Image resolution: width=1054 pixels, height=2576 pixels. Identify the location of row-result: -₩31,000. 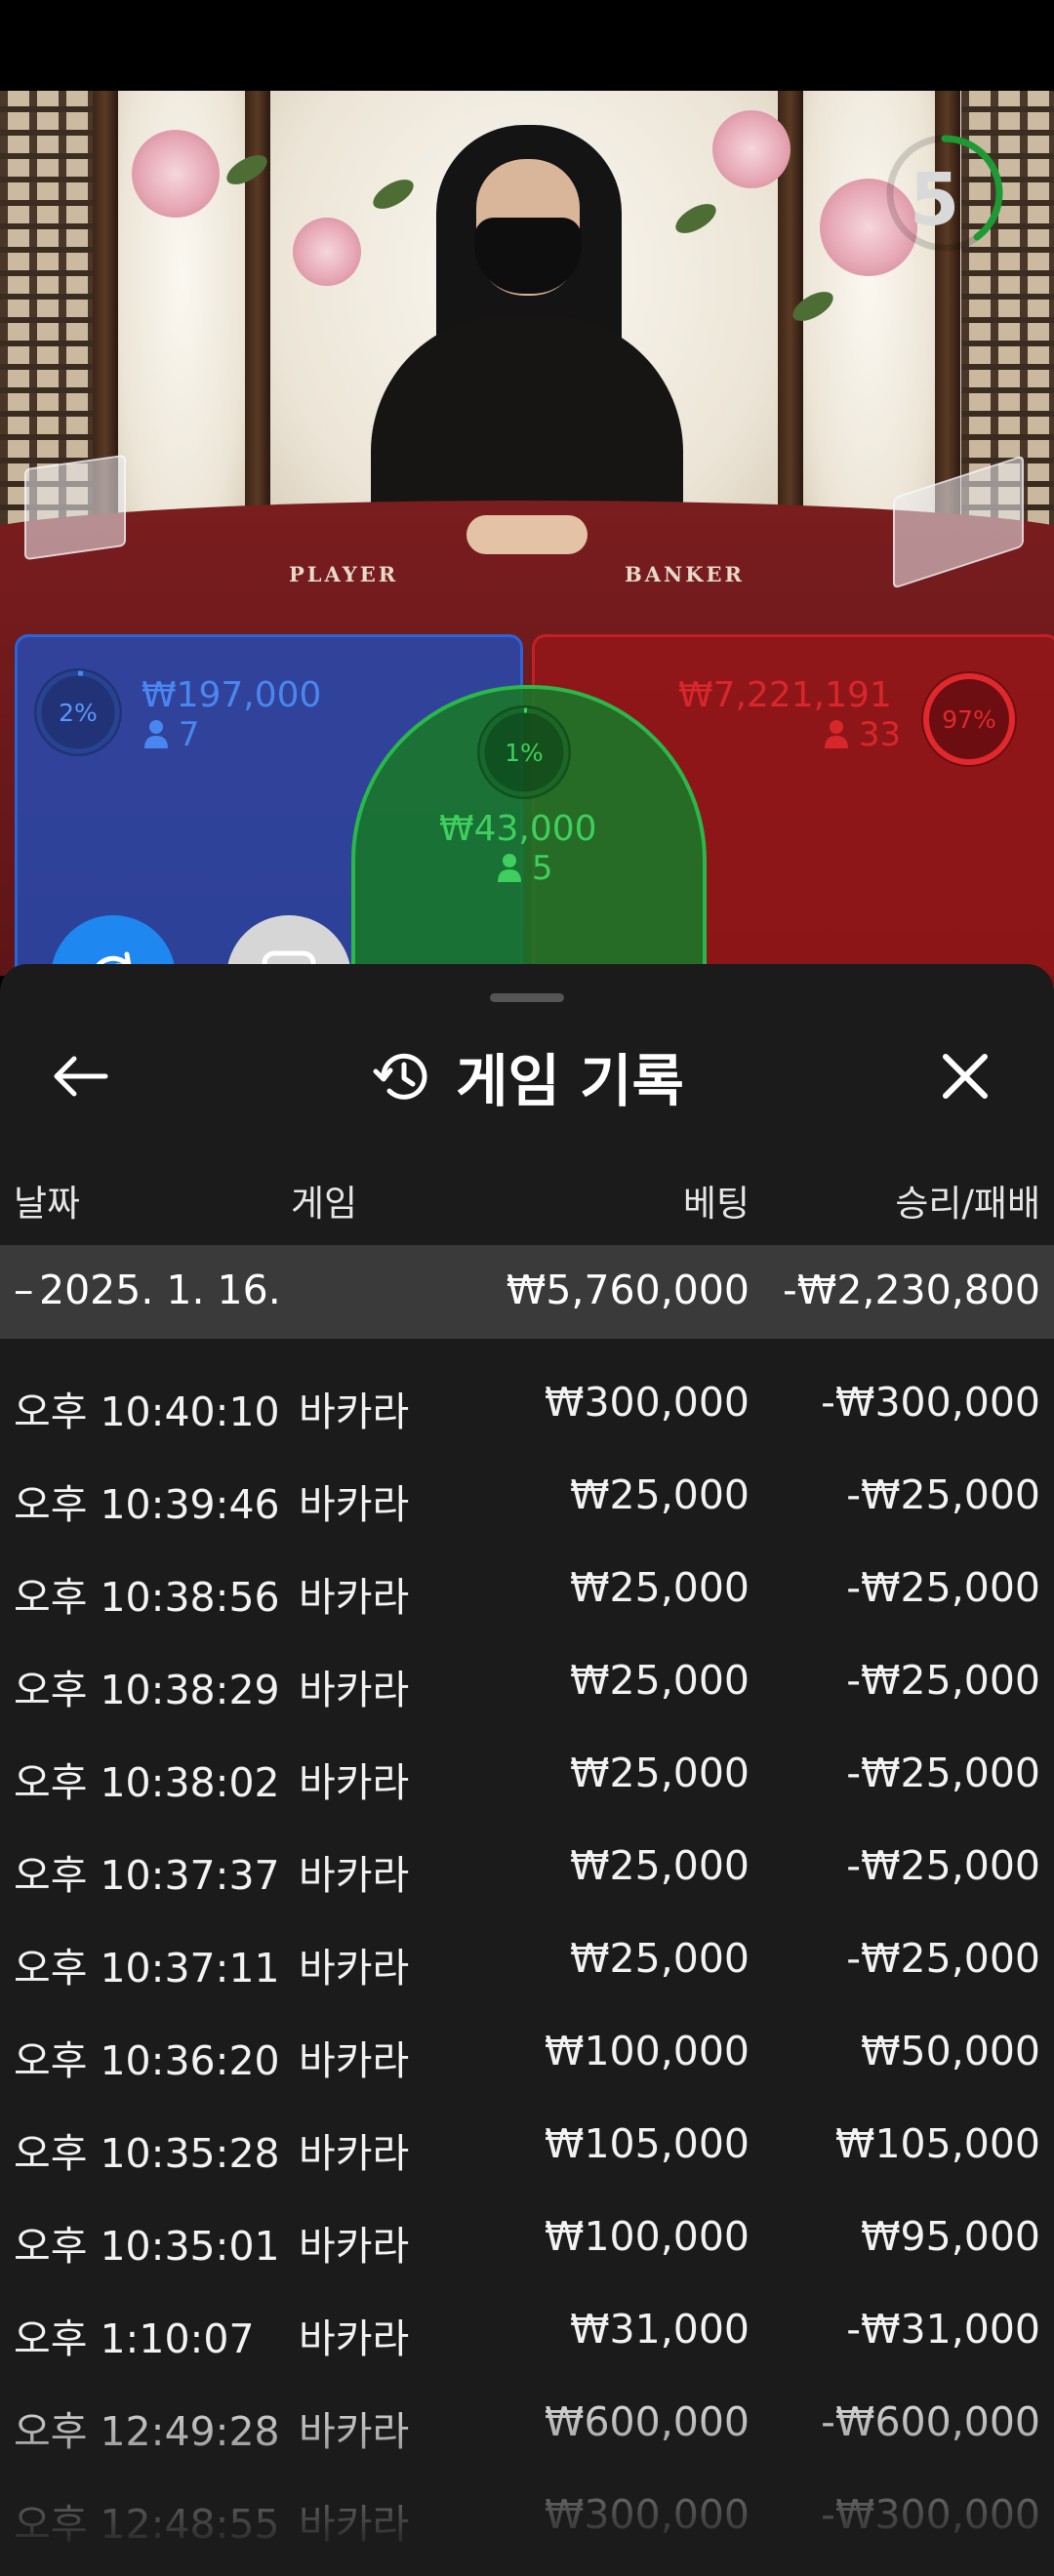
(943, 2329).